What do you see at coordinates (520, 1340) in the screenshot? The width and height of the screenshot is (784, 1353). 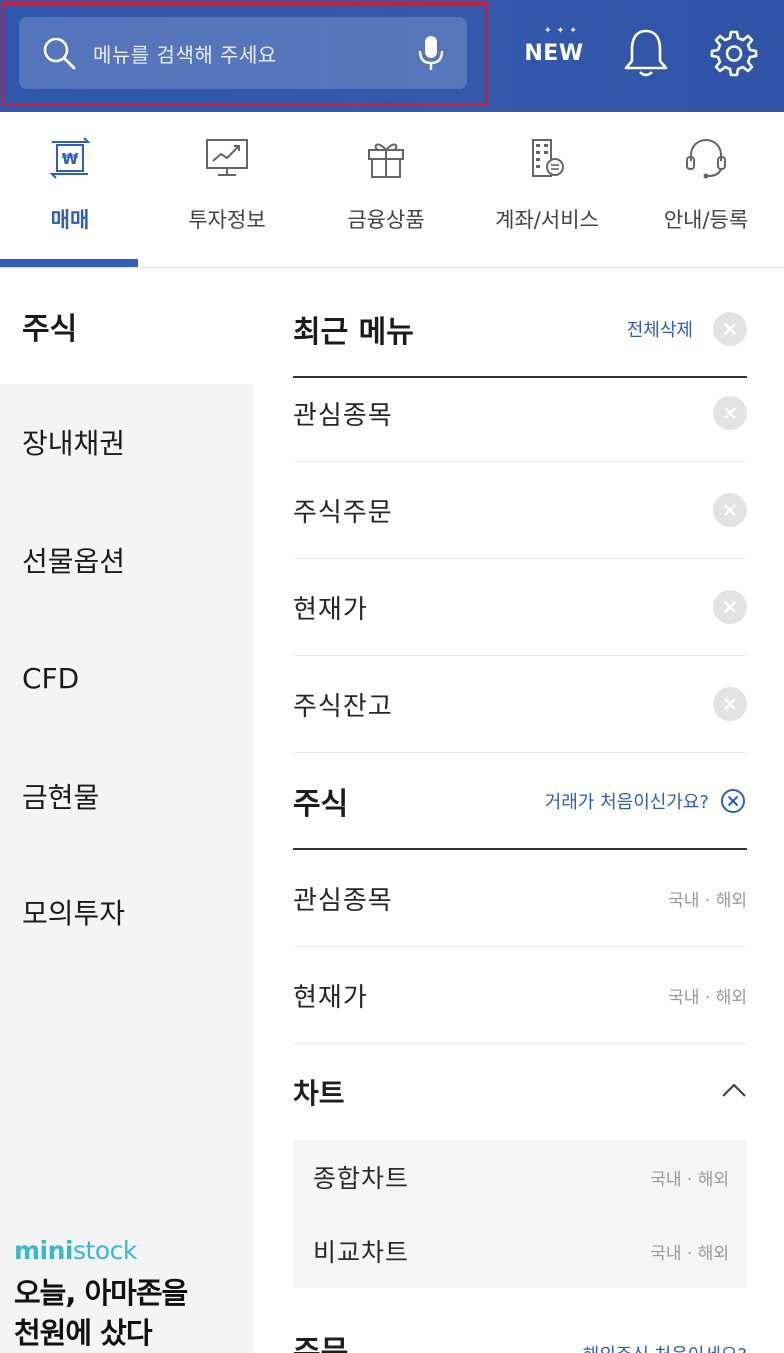 I see `order-section-header-partial: 주문 해외주식 처음이세요?` at bounding box center [520, 1340].